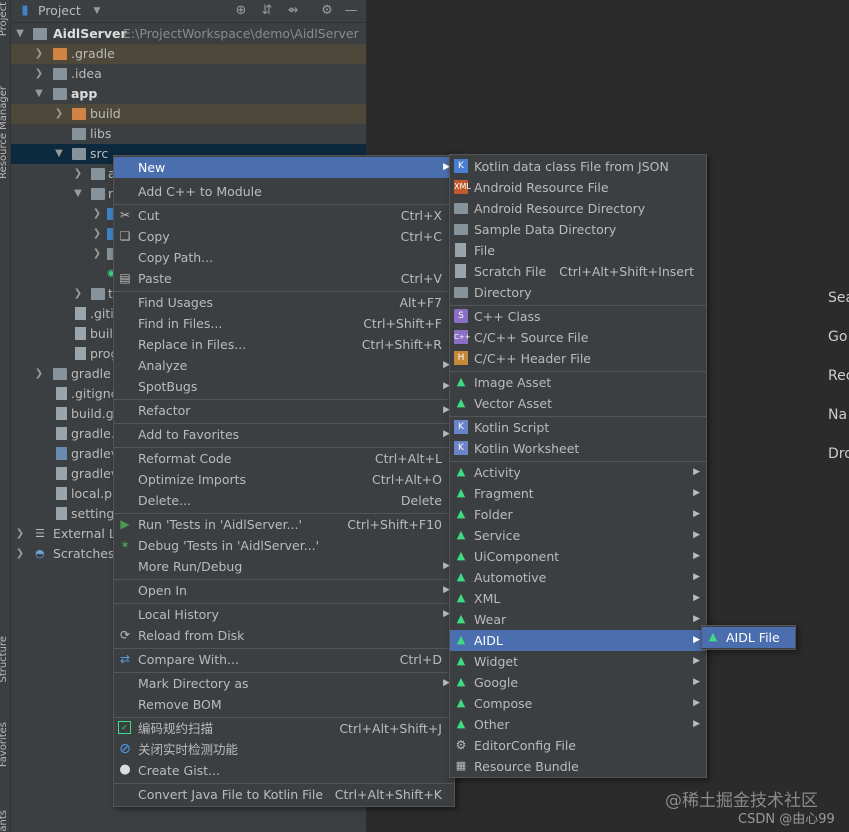 The width and height of the screenshot is (849, 832). Describe the element at coordinates (4, 19) in the screenshot. I see `project-tool-tab: Project` at that location.